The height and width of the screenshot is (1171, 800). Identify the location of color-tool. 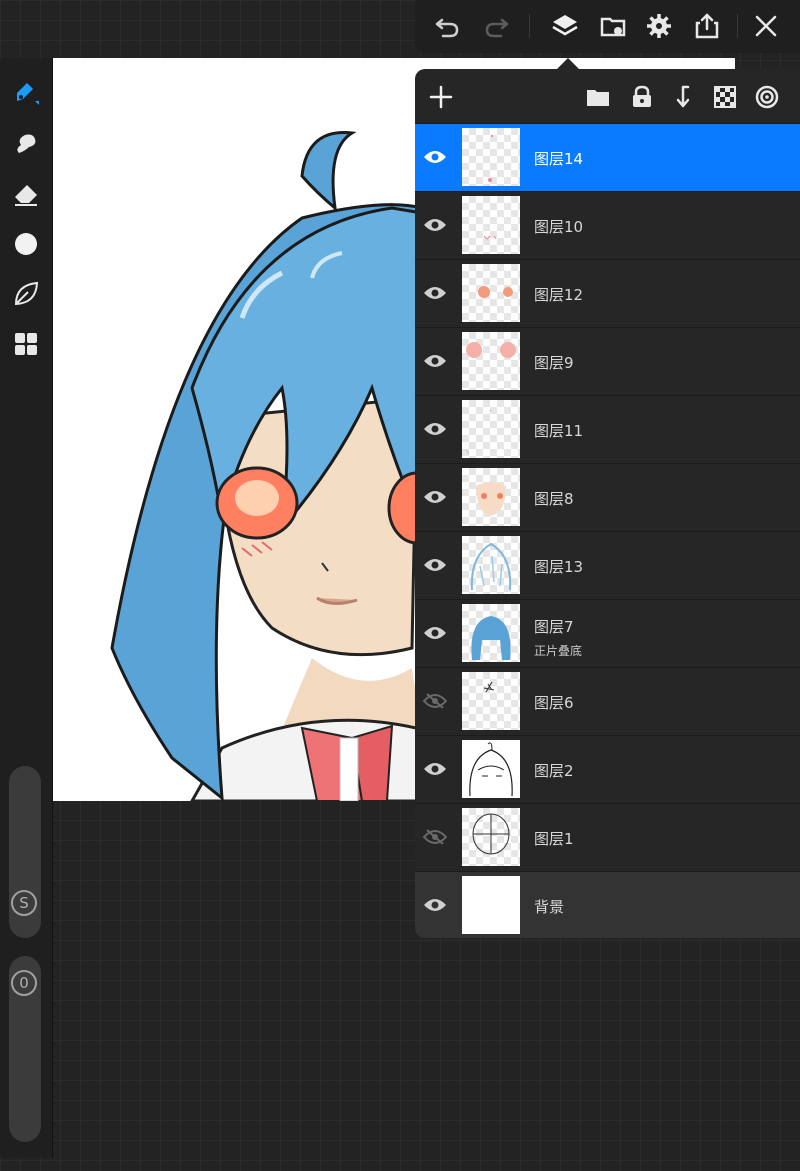
(26, 244).